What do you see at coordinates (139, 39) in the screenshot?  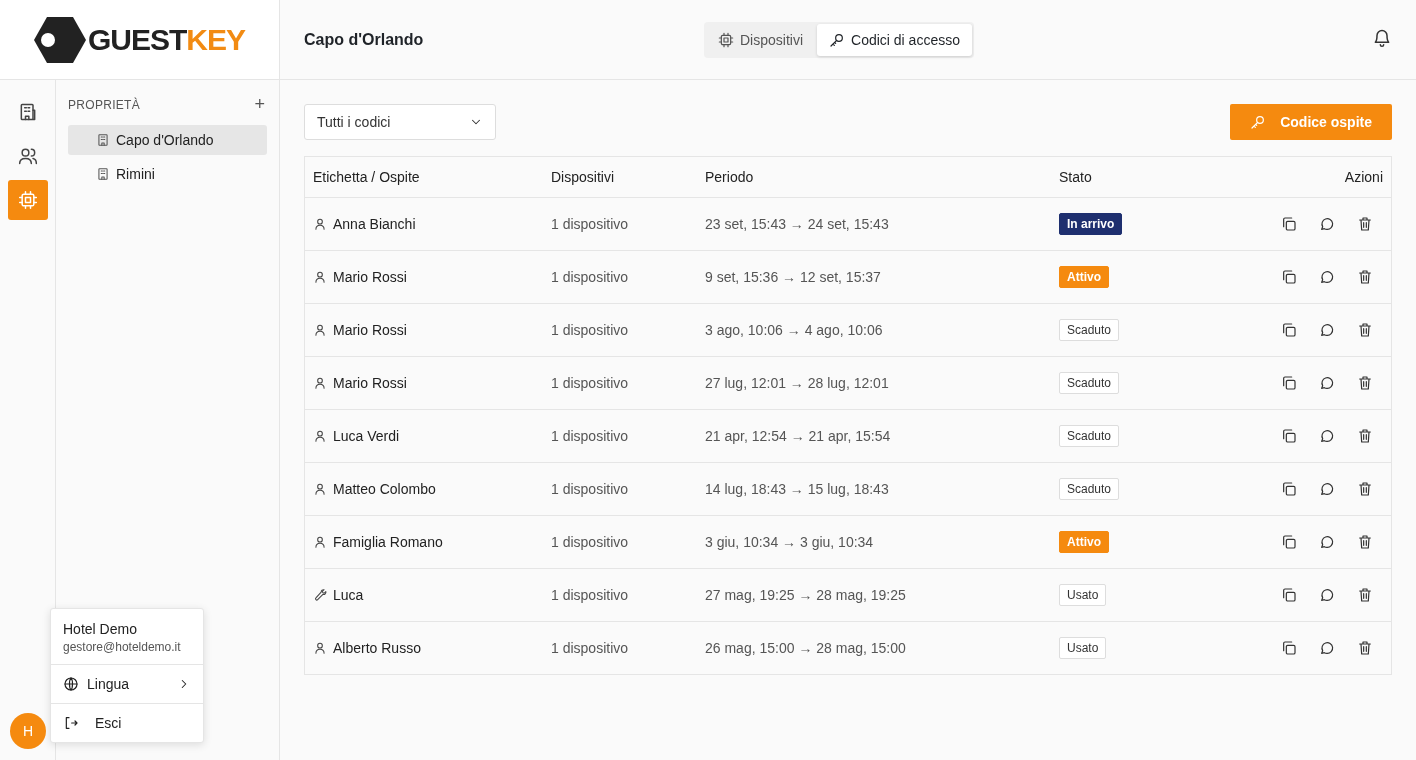 I see `logo: GUESTKEY` at bounding box center [139, 39].